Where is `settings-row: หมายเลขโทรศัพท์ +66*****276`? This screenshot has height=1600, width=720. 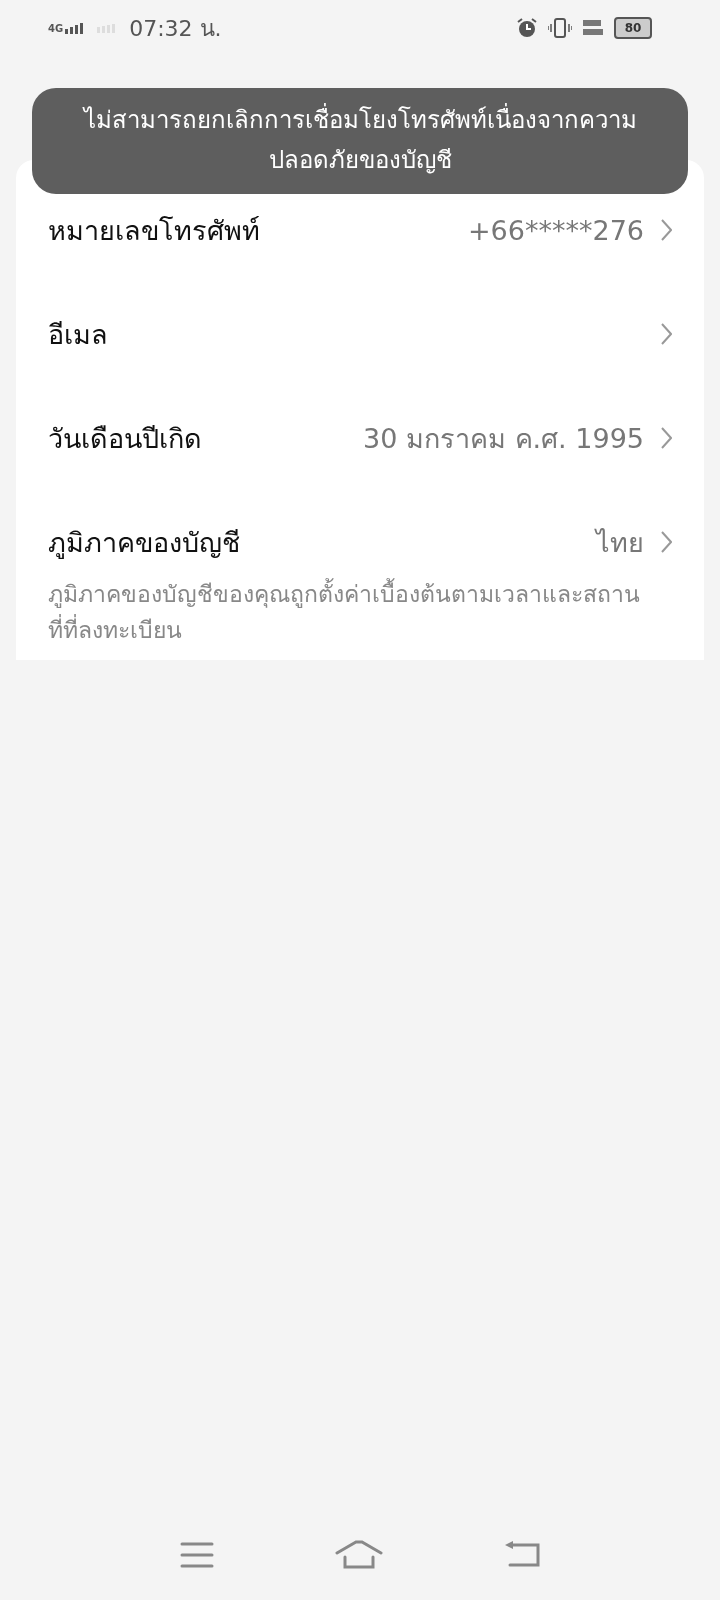
settings-row: หมายเลขโทรศัพท์ +66*****276 is located at coordinates (360, 230).